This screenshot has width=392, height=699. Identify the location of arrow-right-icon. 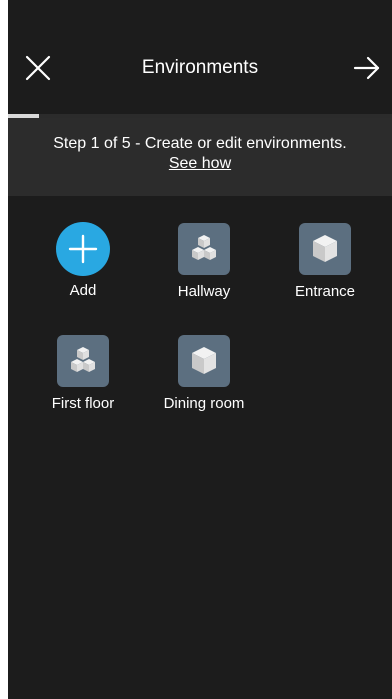
(366, 68).